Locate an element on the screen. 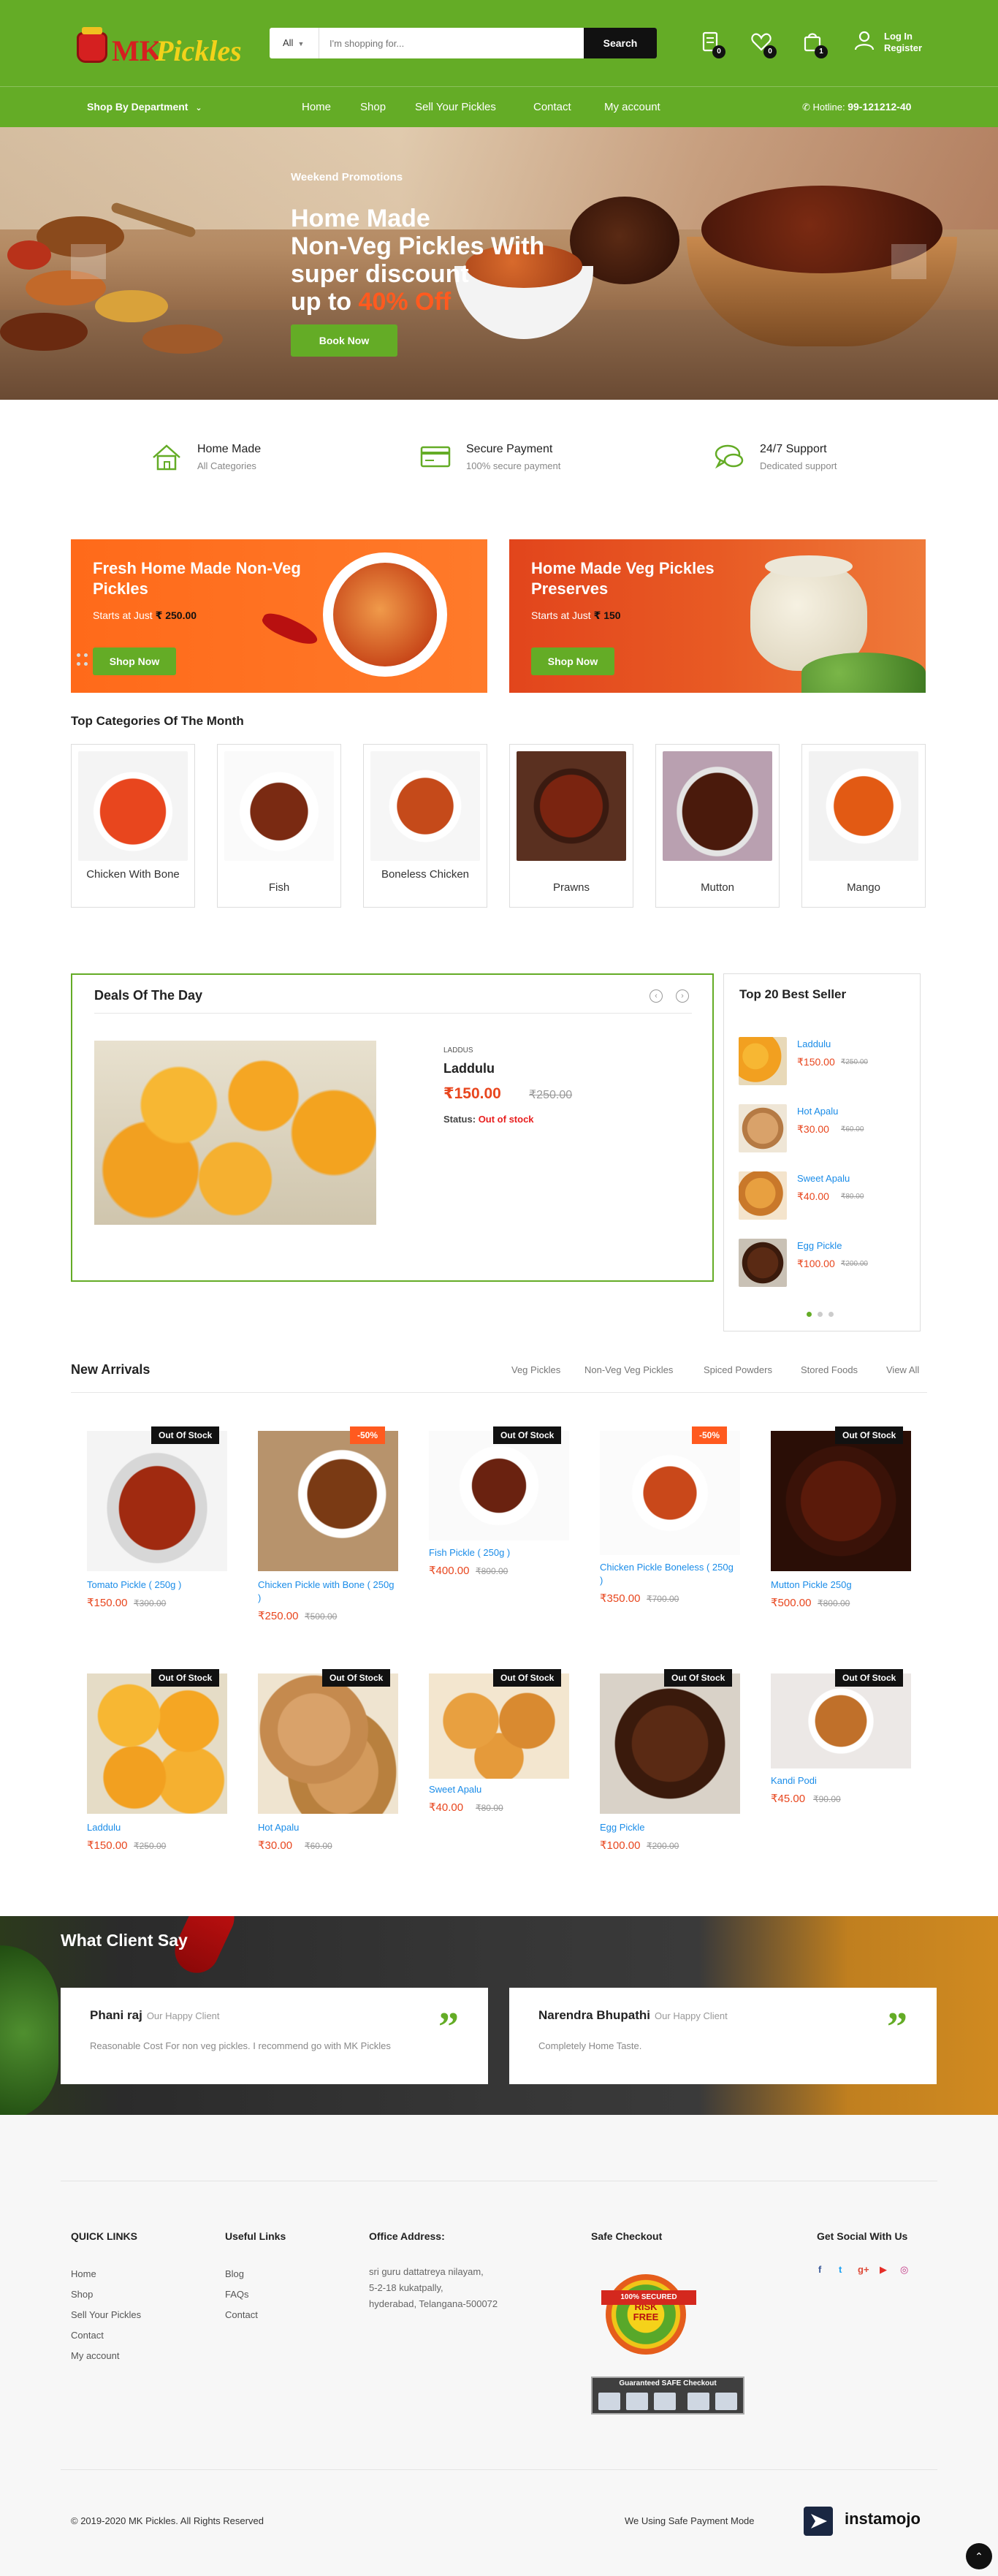 The height and width of the screenshot is (2576, 998). product-name: Mutton Pickle 250g is located at coordinates (839, 1585).